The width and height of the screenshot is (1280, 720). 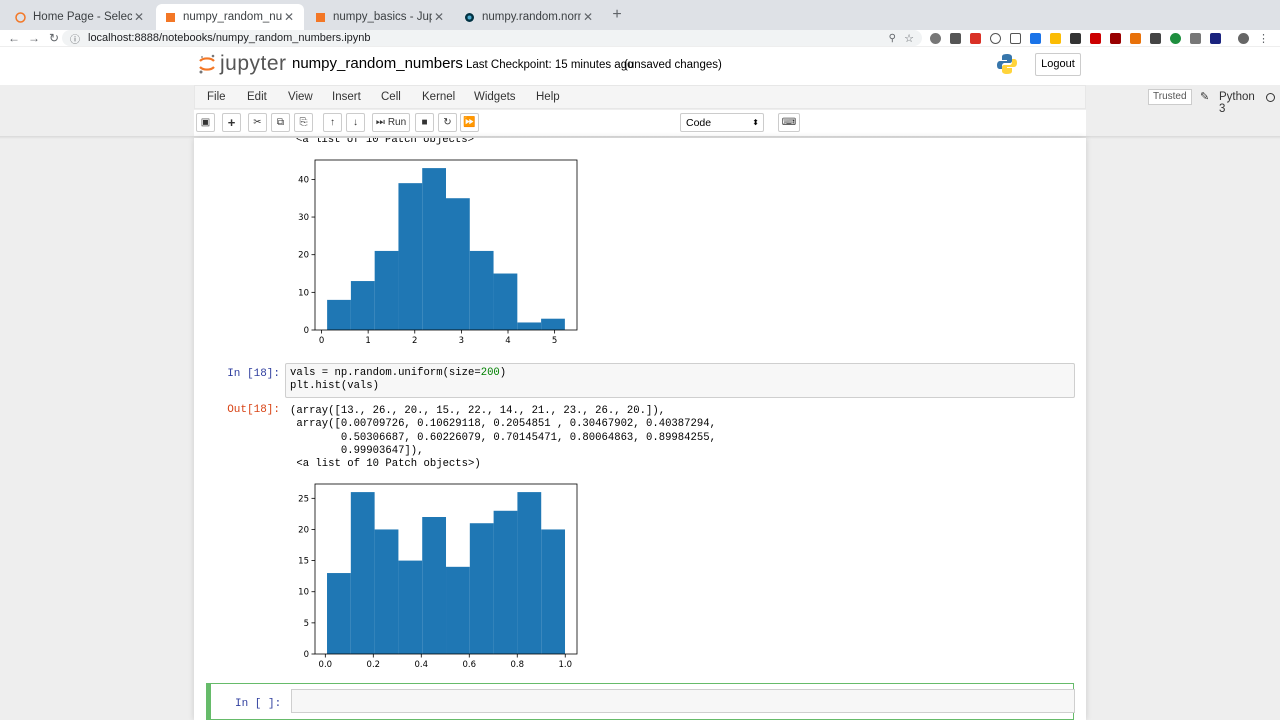 I want to click on back-arrow-icon: ←, so click(x=14, y=38).